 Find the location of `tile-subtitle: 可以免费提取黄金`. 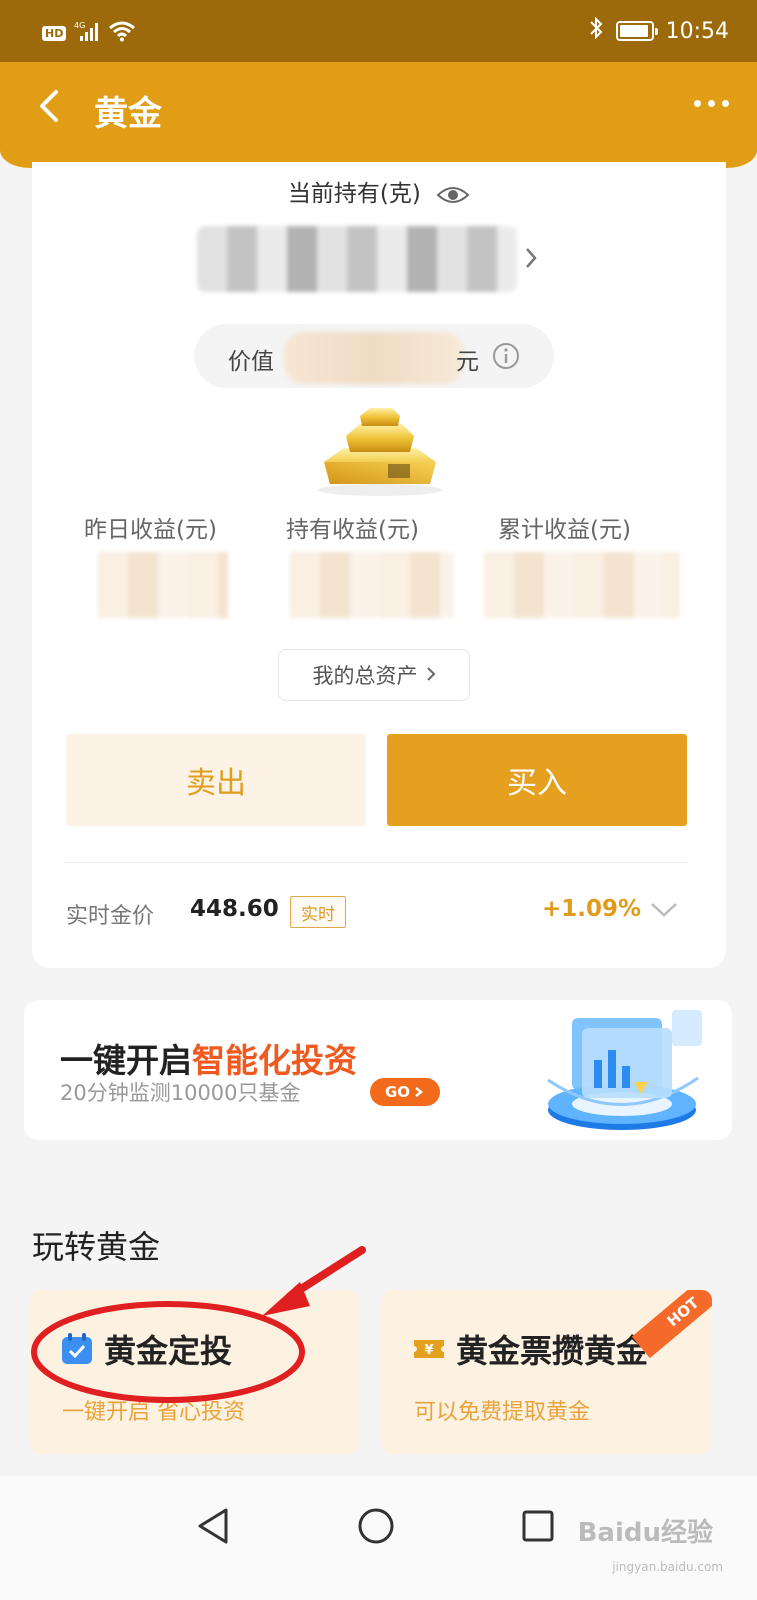

tile-subtitle: 可以免费提取黄金 is located at coordinates (502, 1412).